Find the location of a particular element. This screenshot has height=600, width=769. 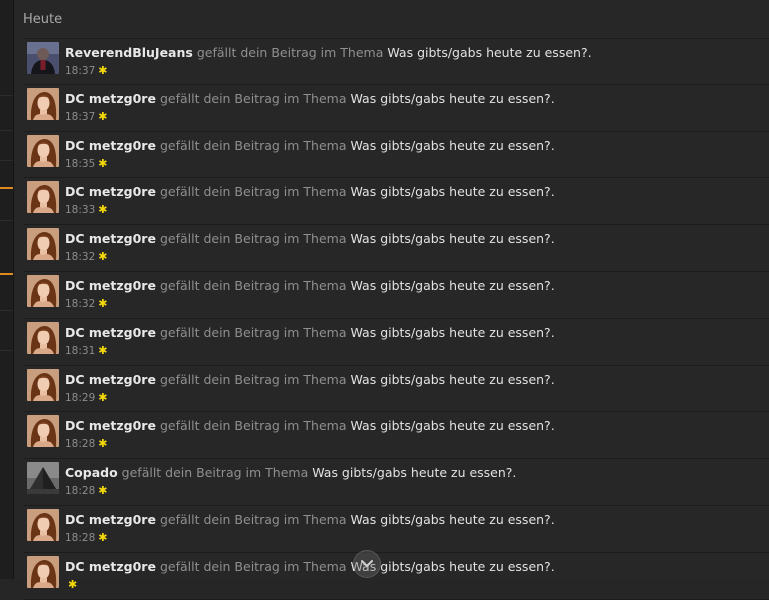

notification-meta: ✱ is located at coordinates (71, 584).